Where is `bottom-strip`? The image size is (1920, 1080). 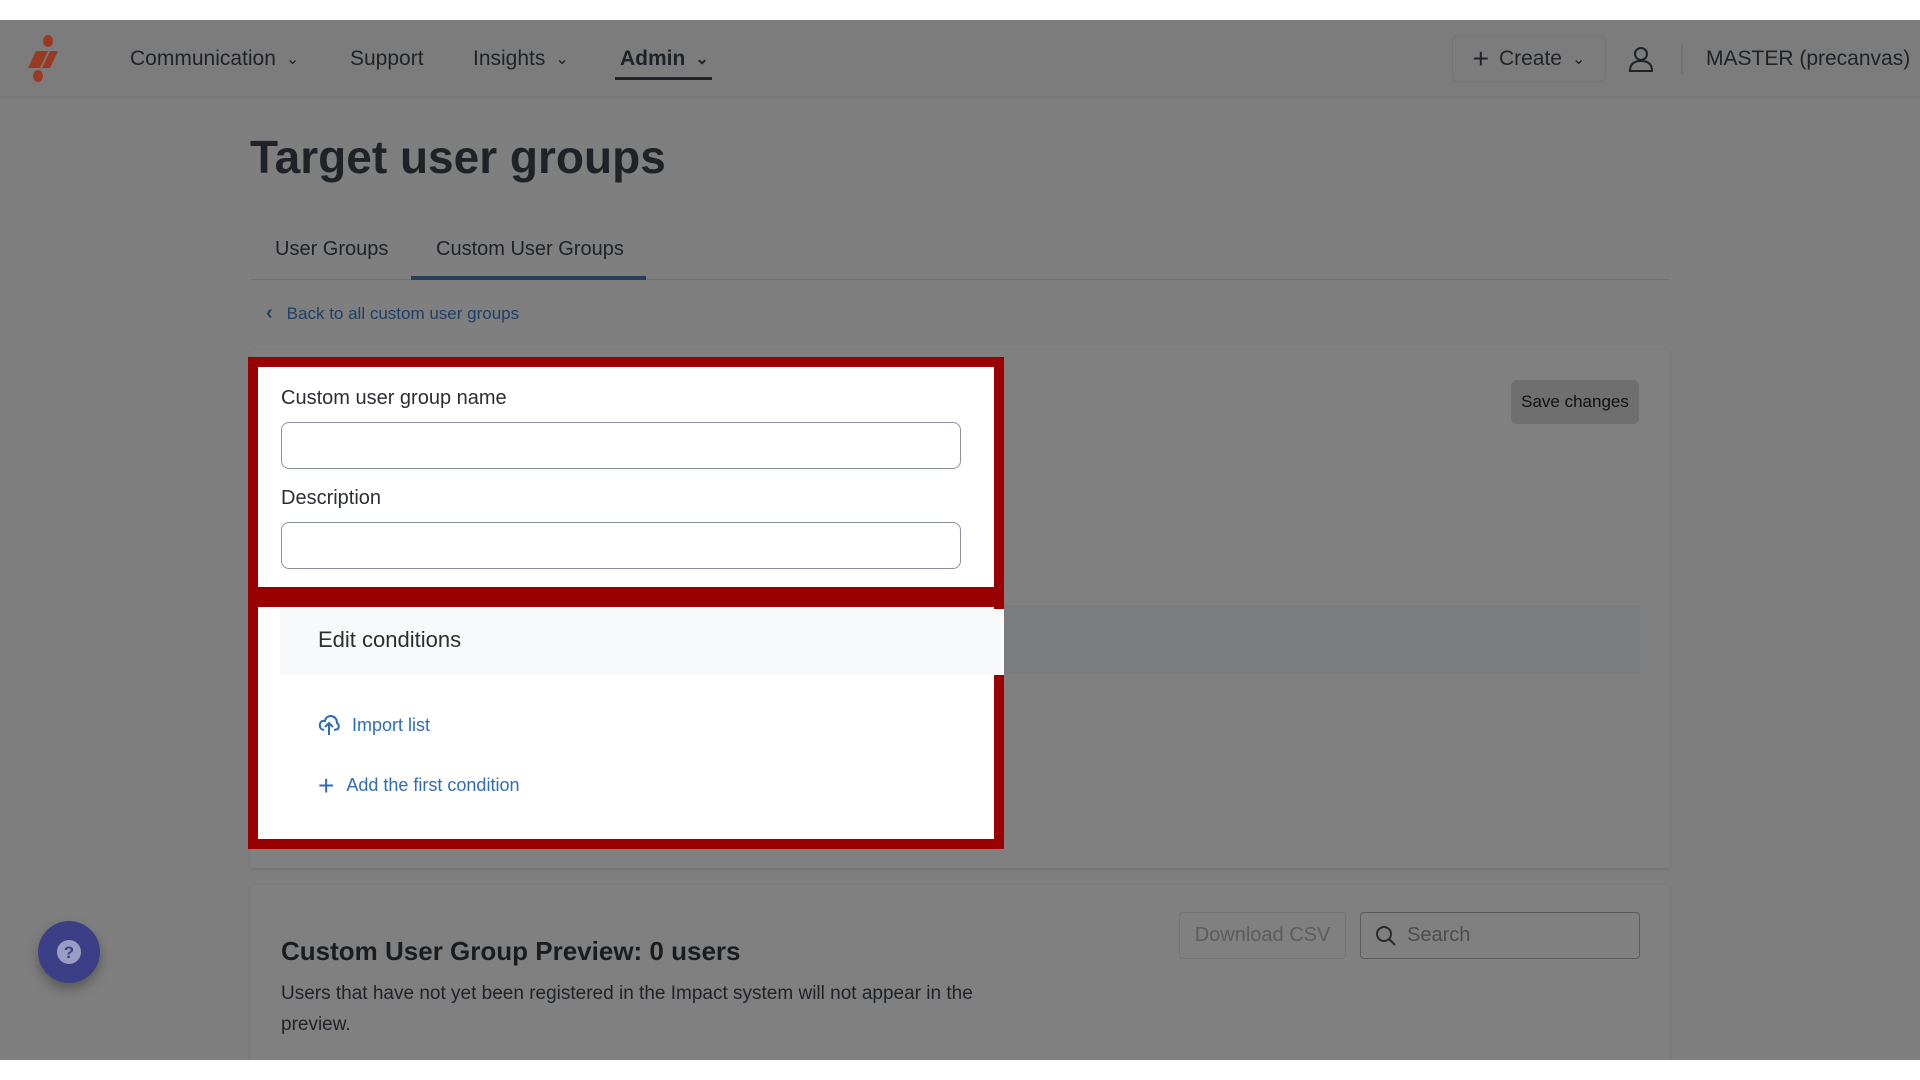
bottom-strip is located at coordinates (960, 1070).